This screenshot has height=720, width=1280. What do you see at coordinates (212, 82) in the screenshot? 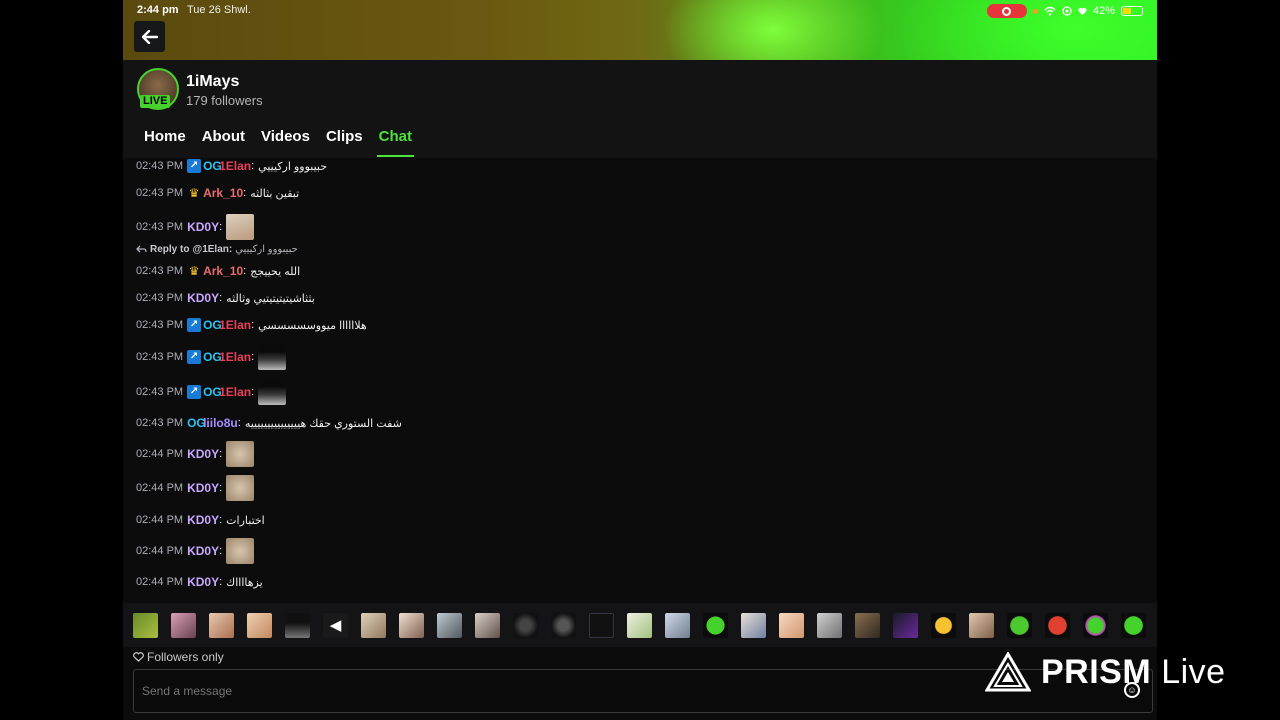
I see `channel-name: 1iMays` at bounding box center [212, 82].